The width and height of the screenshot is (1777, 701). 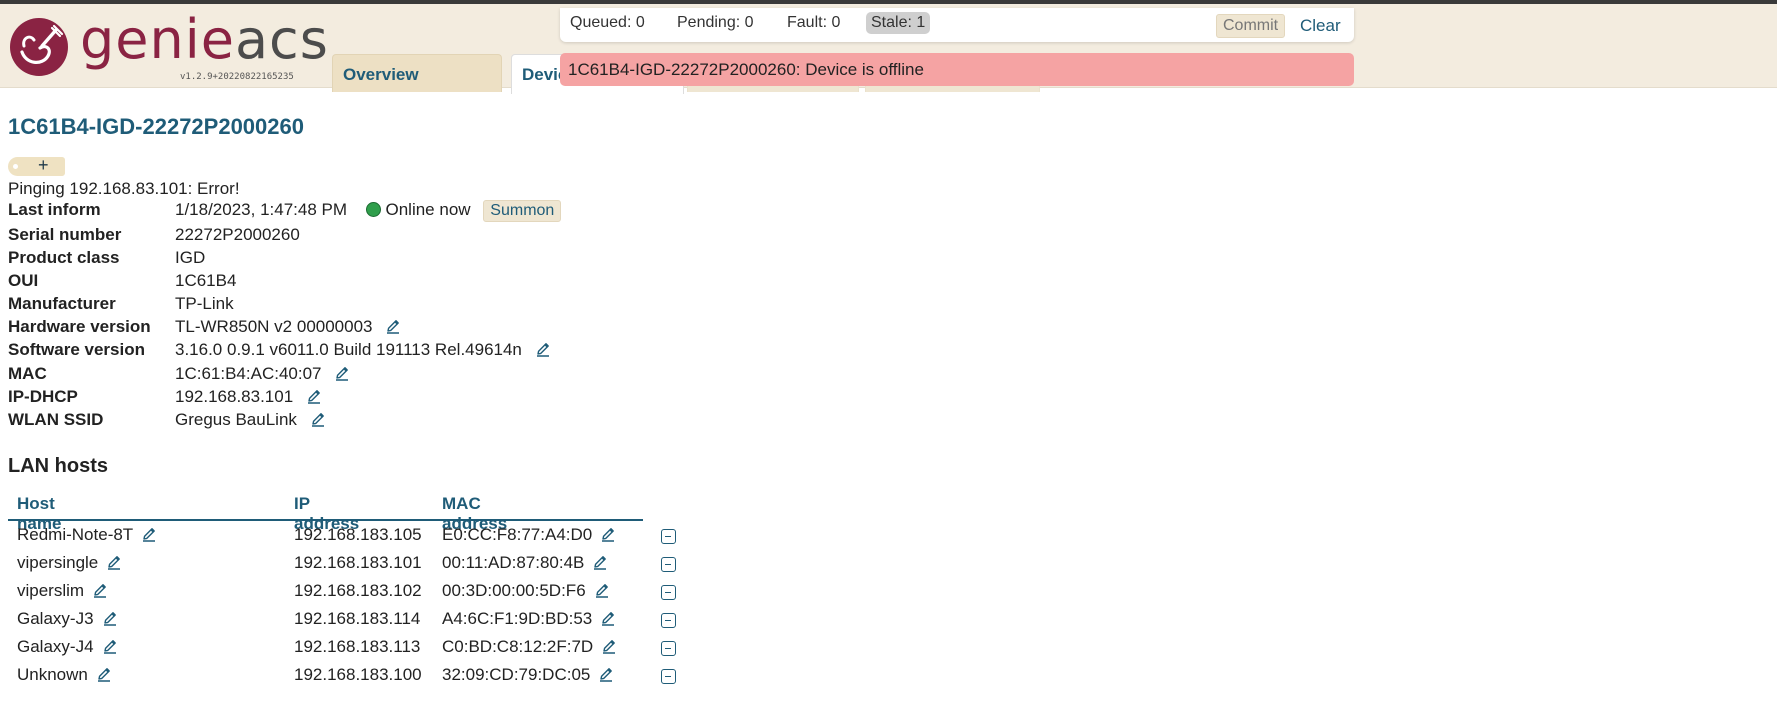 I want to click on genieacs-logo: genieacs v1.2.9+20220822165235, so click(x=168, y=48).